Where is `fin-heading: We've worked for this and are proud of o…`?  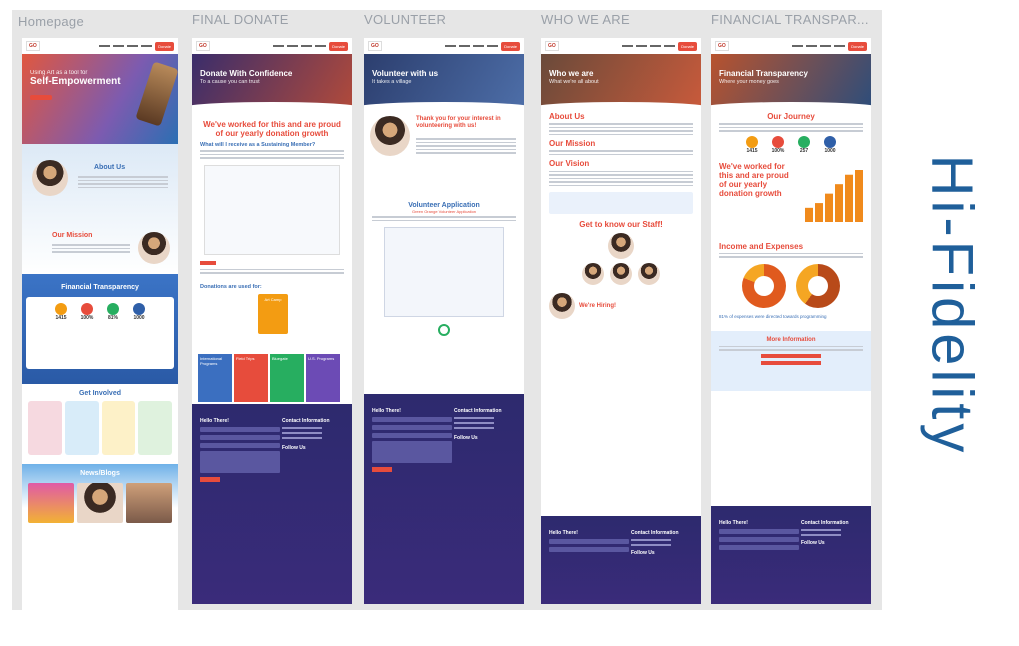 fin-heading: We've worked for this and are proud of o… is located at coordinates (754, 180).